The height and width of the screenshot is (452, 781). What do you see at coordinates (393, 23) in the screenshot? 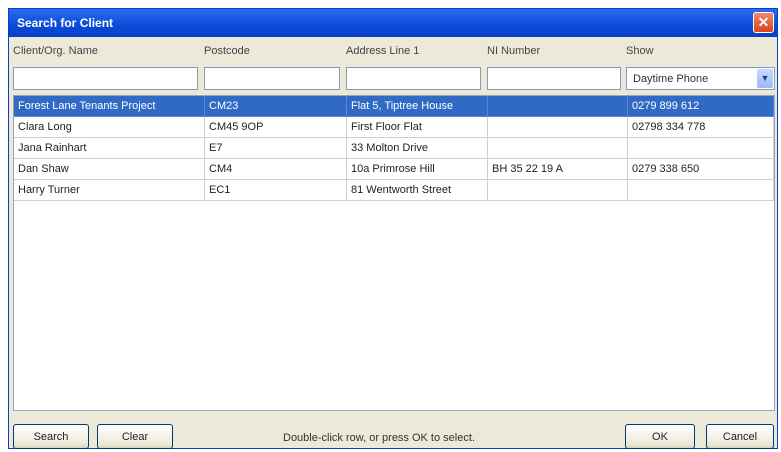
I see `title-bar: Search for Client ✕` at bounding box center [393, 23].